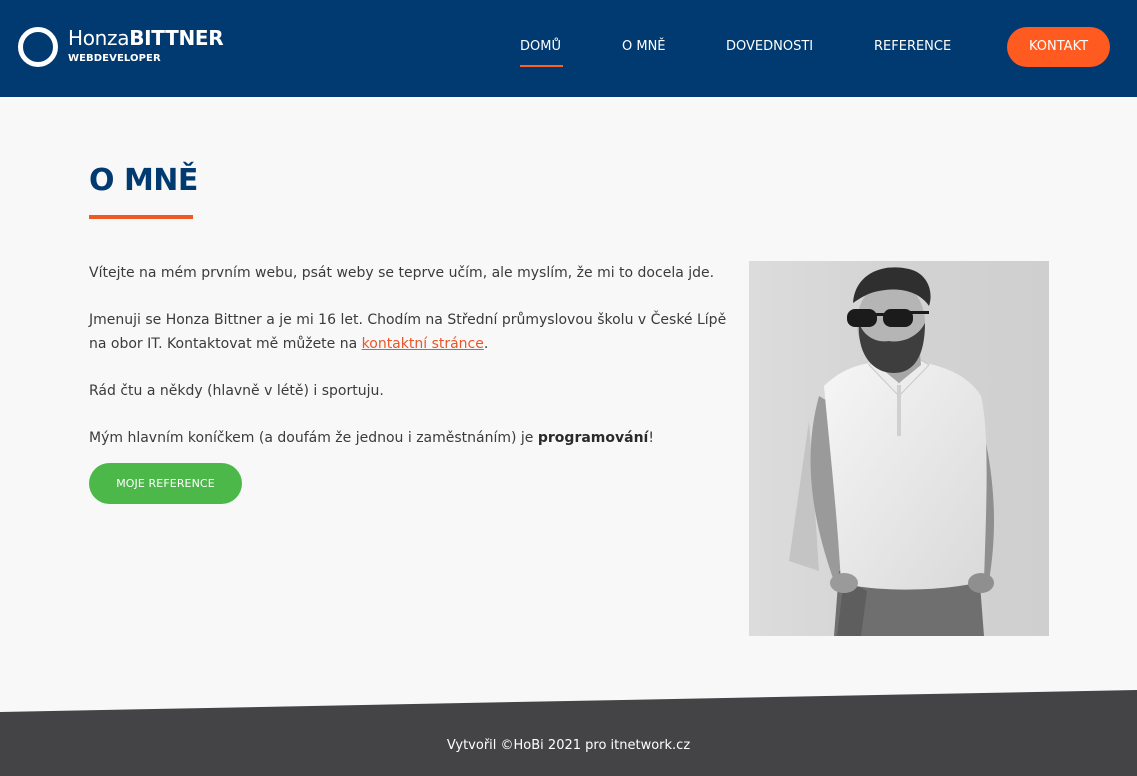 This screenshot has height=776, width=1137. I want to click on nav-skills: DOVEDNOSTI, so click(769, 47).